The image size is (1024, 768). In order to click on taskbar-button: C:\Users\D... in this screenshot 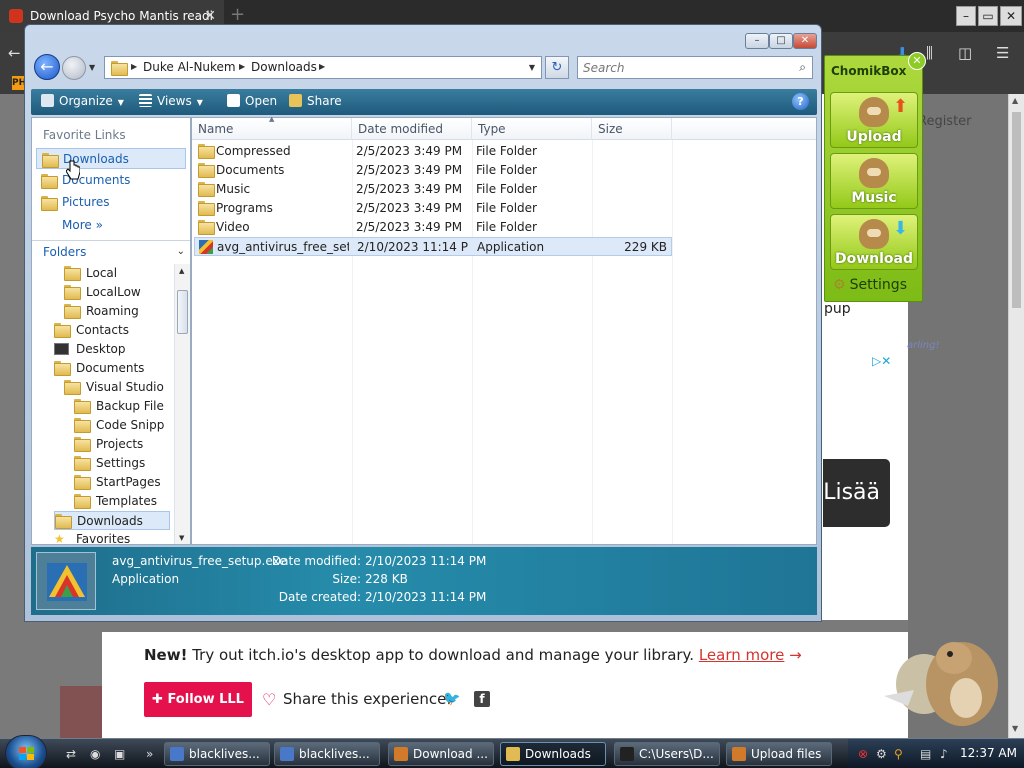, I will do `click(667, 754)`.